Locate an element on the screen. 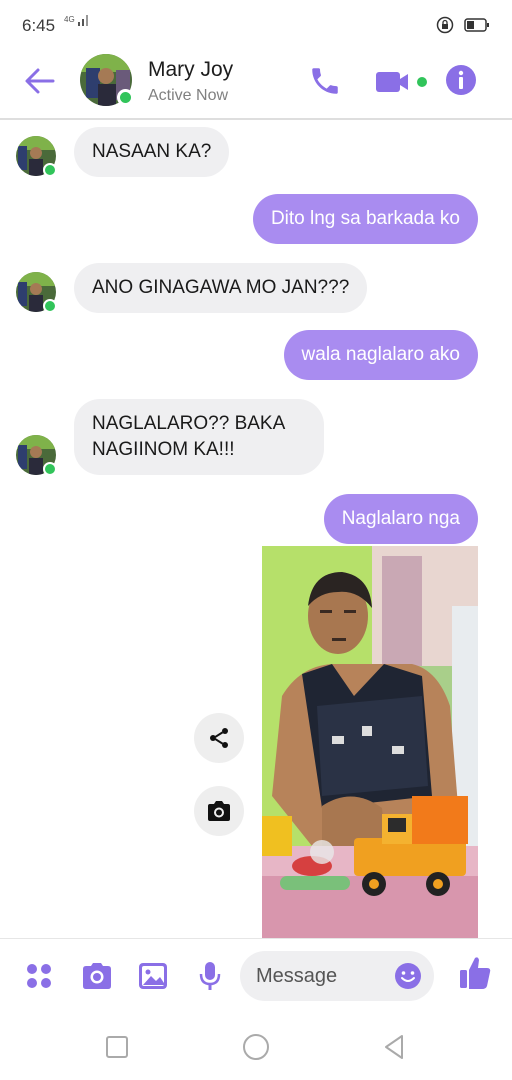 The height and width of the screenshot is (1080, 512). status-bar: 6:45 4G is located at coordinates (256, 26).